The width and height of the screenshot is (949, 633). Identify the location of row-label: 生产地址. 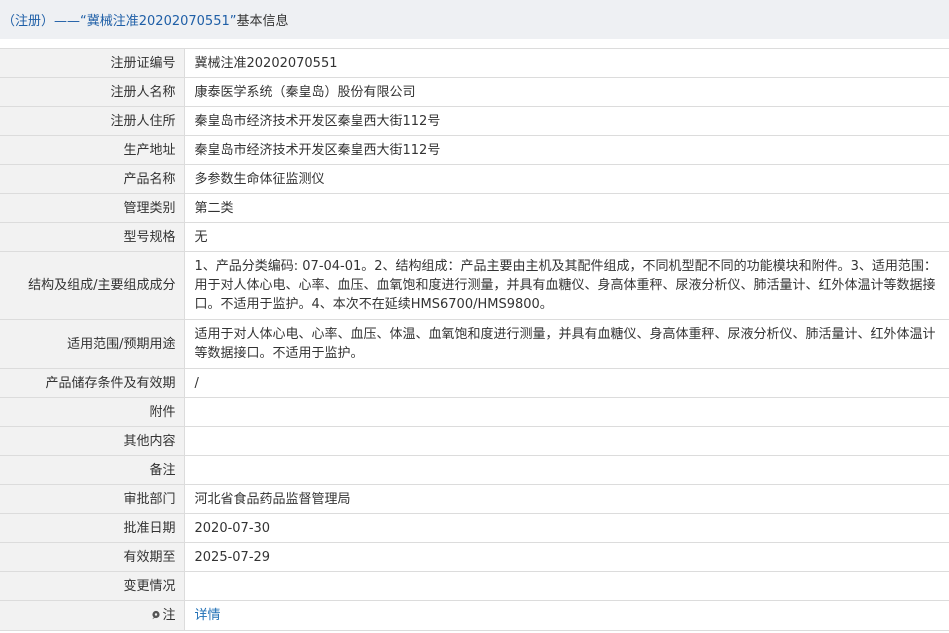
(92, 150).